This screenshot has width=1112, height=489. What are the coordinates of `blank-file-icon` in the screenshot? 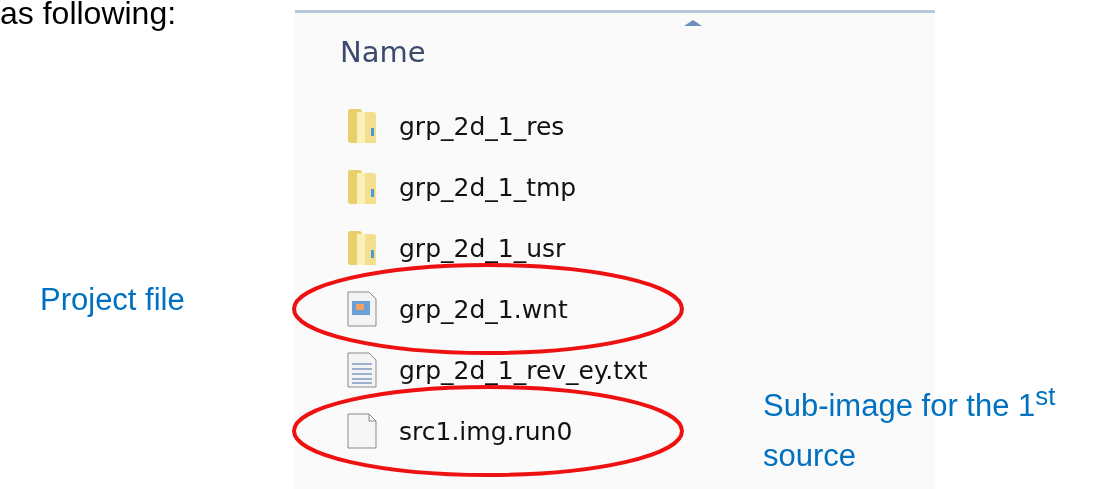 It's located at (362, 431).